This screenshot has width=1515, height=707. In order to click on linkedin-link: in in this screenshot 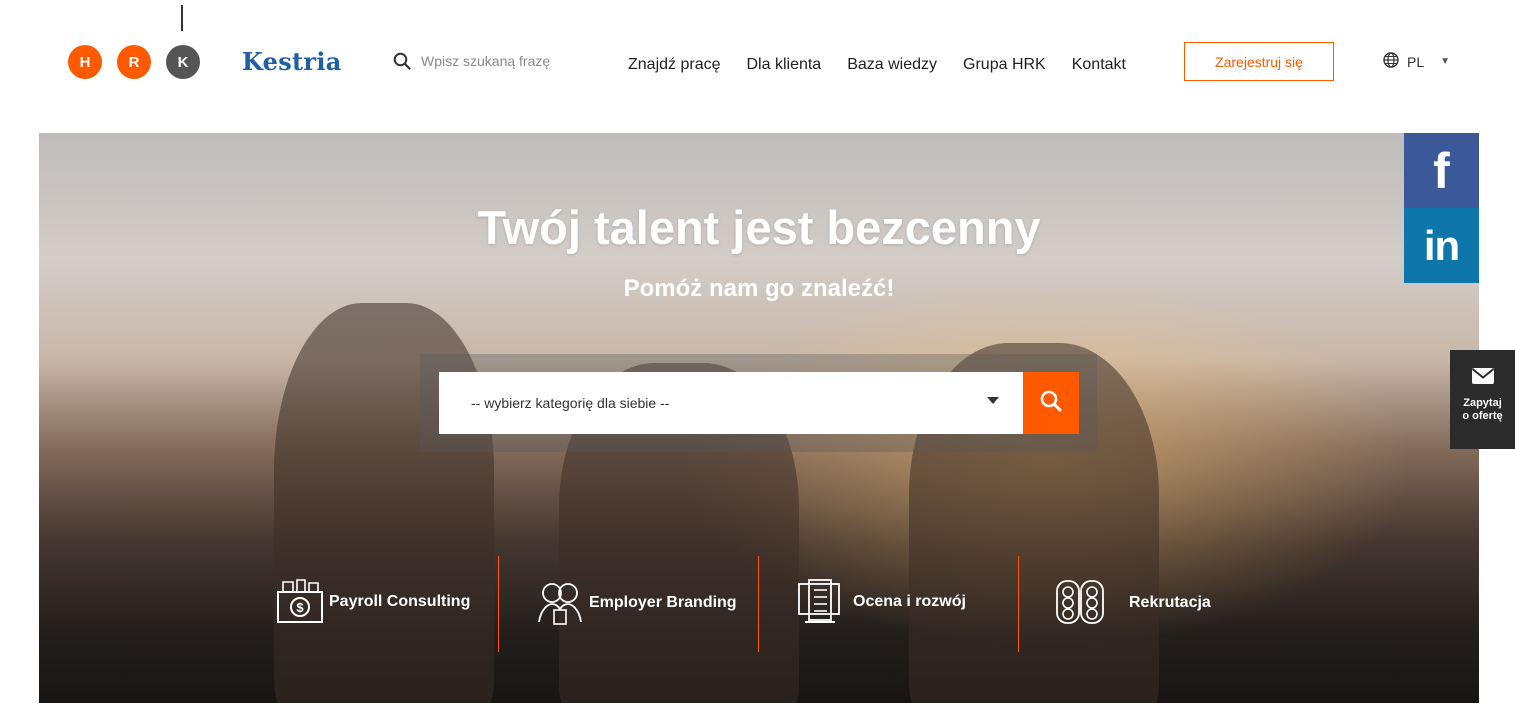, I will do `click(1441, 245)`.